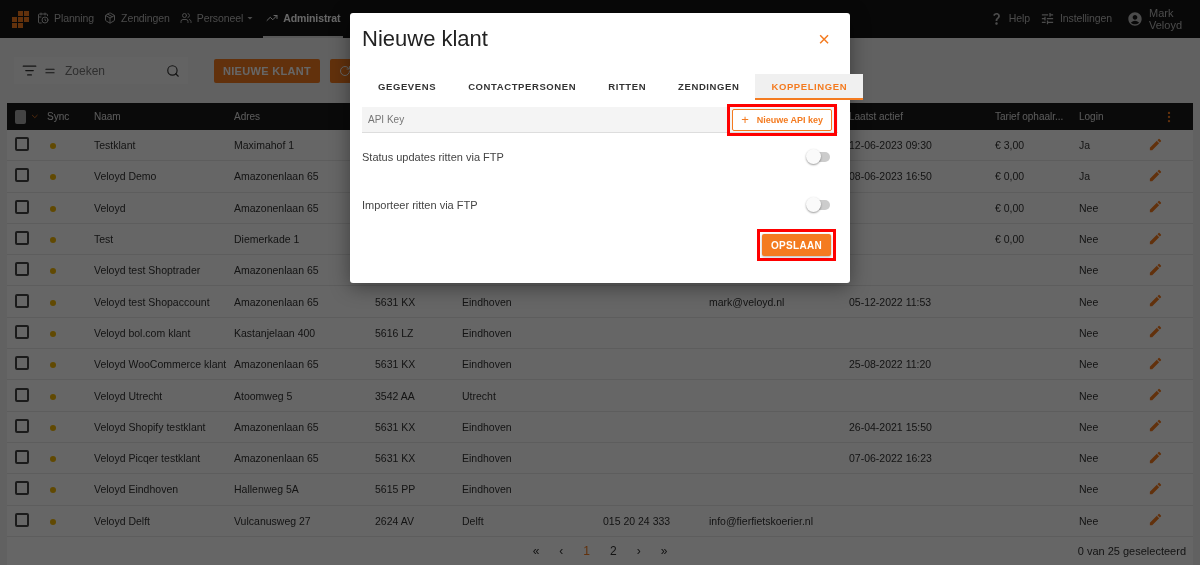 The width and height of the screenshot is (1200, 565). What do you see at coordinates (1009, 19) in the screenshot?
I see `nav-item: Help` at bounding box center [1009, 19].